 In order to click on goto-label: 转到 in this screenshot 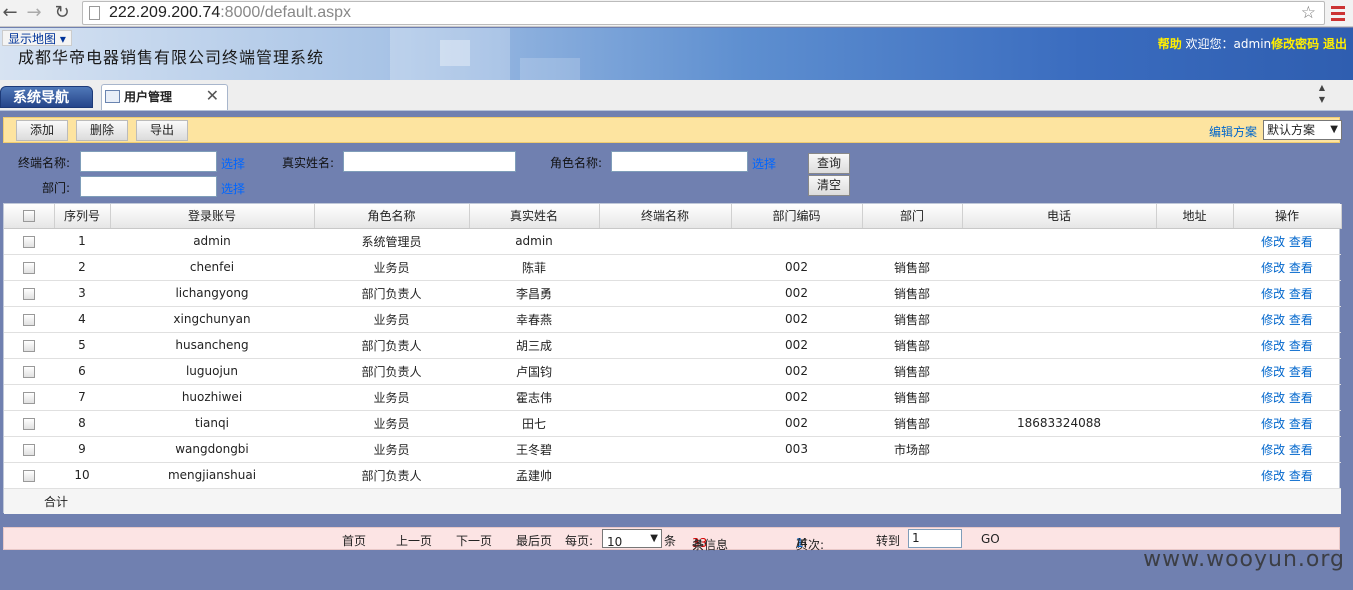, I will do `click(888, 541)`.